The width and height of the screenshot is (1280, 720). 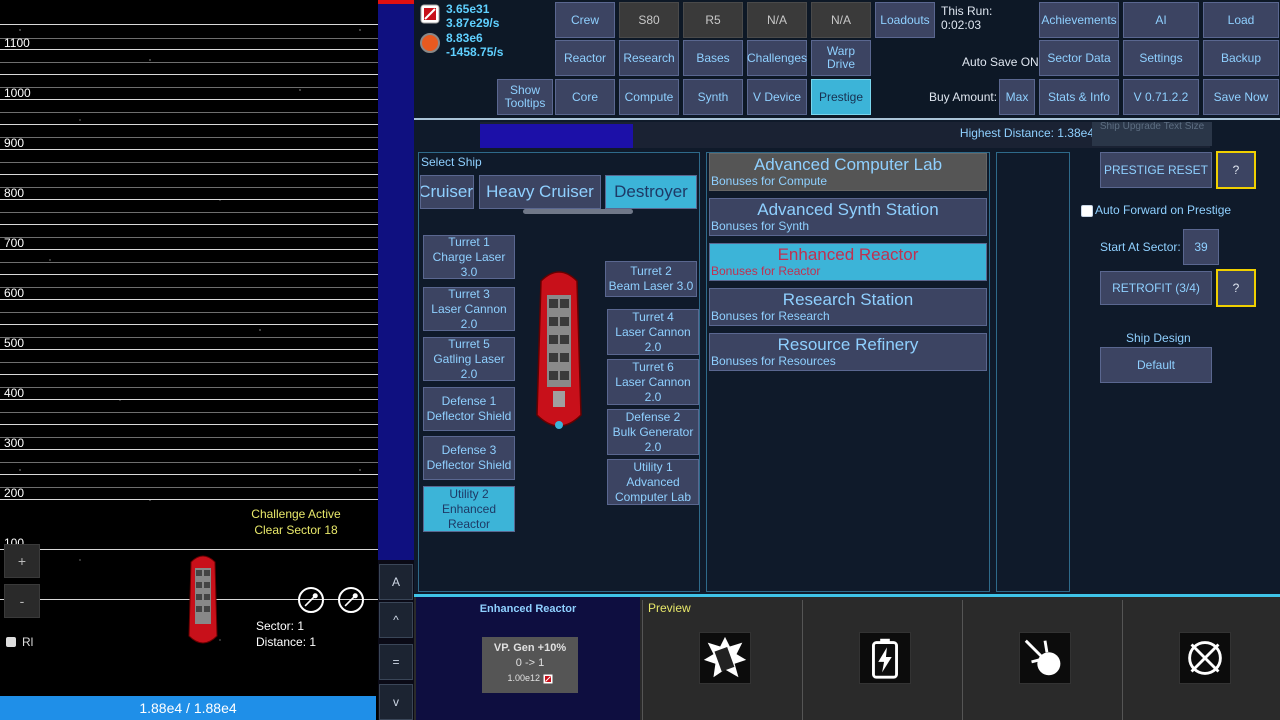 I want to click on slot-defense-3: Defense 3 Deflector Shield, so click(x=469, y=458).